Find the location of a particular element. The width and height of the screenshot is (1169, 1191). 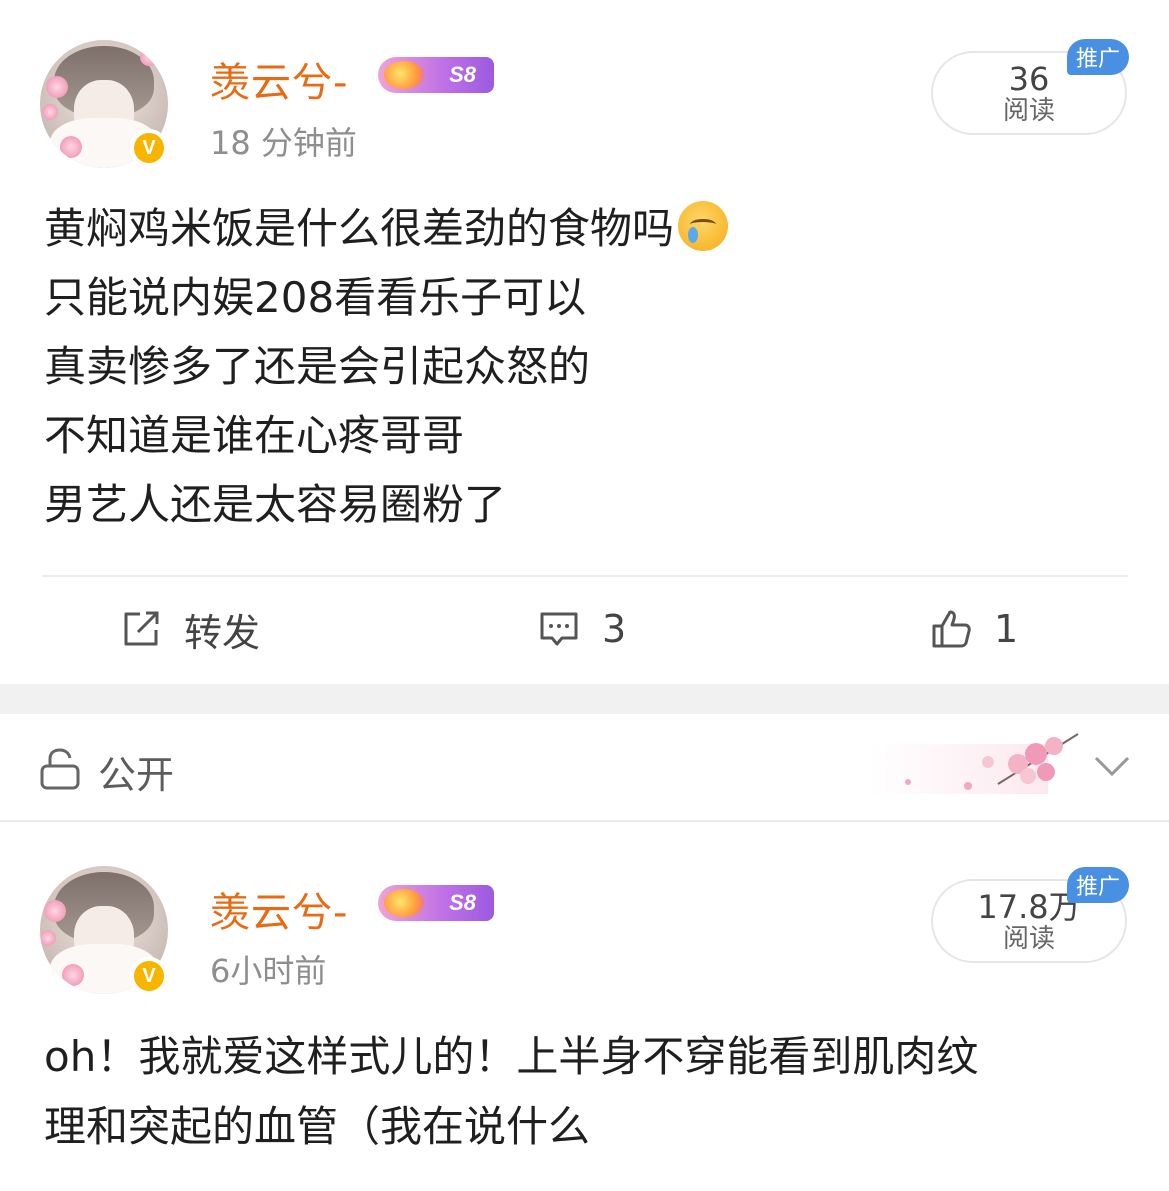

post-line: 真卖惨多了还是会引起众怒的 is located at coordinates (317, 366).